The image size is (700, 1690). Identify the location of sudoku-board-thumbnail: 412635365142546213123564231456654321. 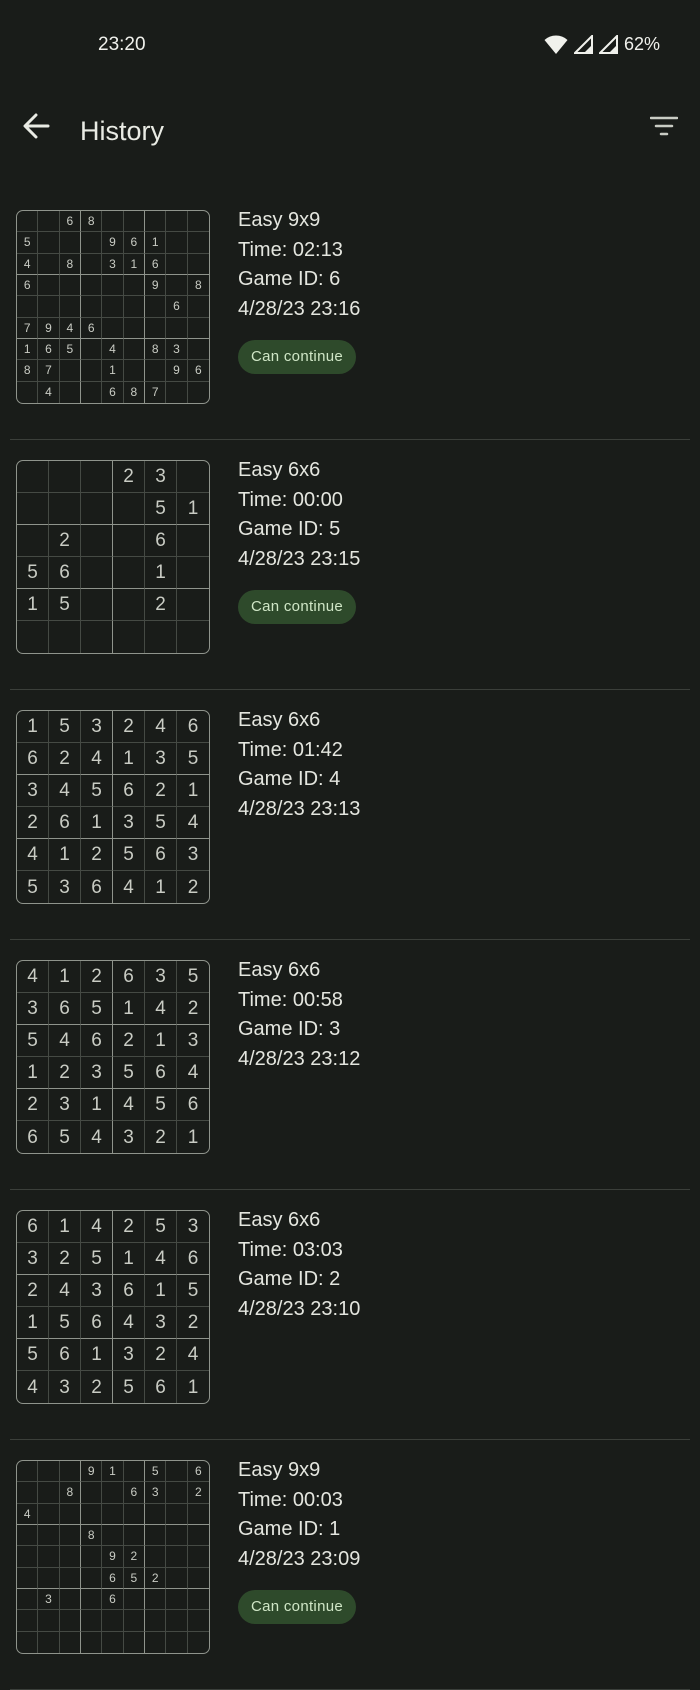
(113, 1057).